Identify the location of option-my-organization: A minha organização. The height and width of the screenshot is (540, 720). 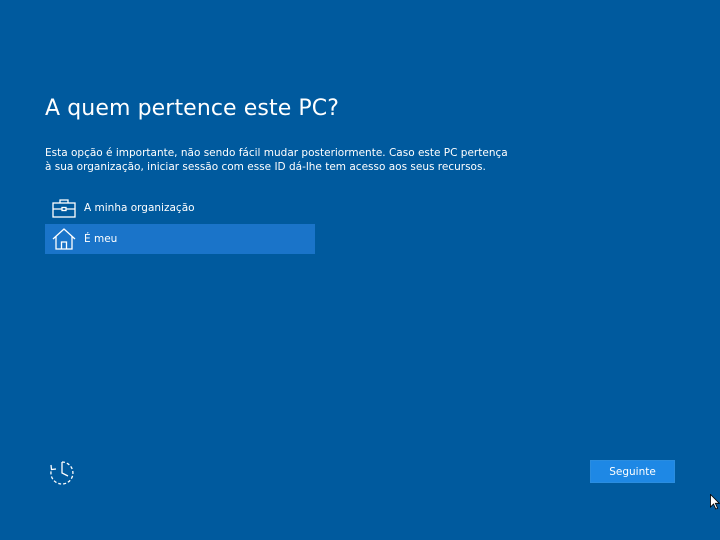
(180, 208).